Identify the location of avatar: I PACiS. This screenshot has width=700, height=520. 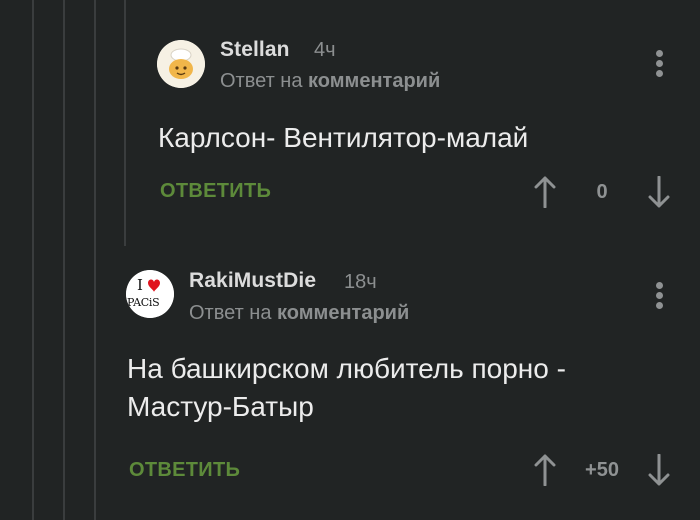
(150, 294).